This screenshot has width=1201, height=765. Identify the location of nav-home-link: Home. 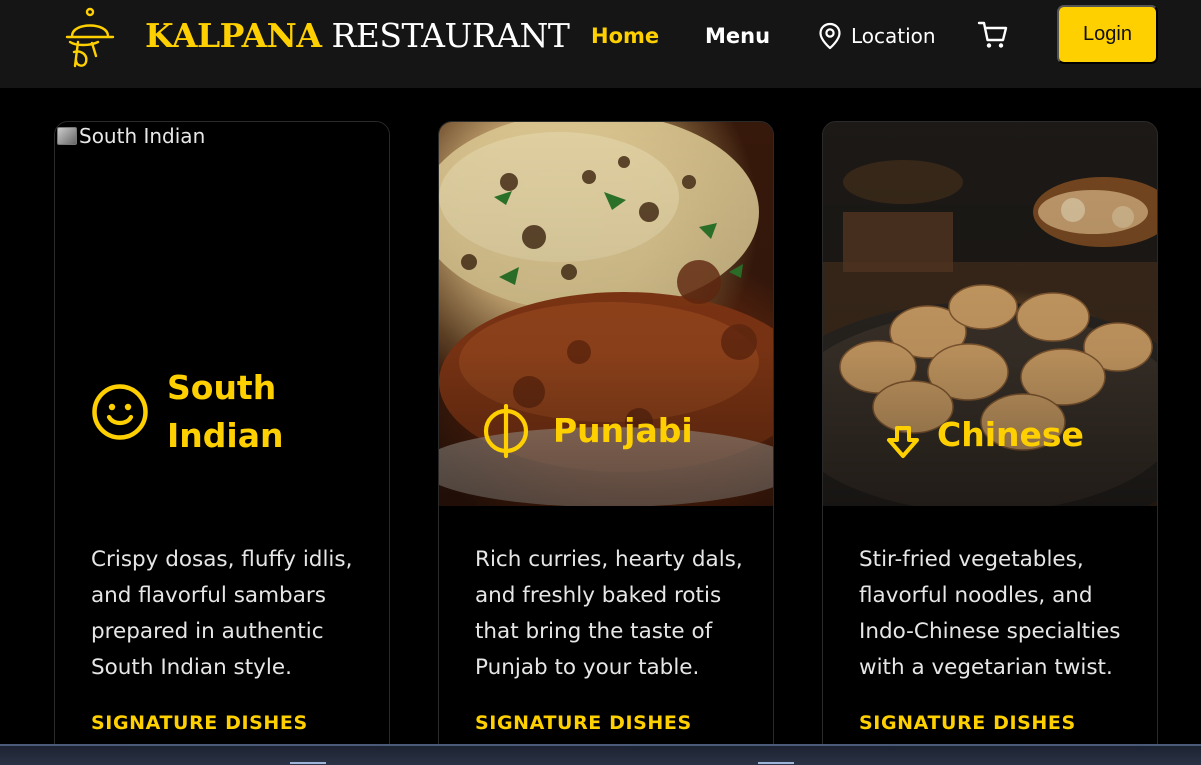
(625, 36).